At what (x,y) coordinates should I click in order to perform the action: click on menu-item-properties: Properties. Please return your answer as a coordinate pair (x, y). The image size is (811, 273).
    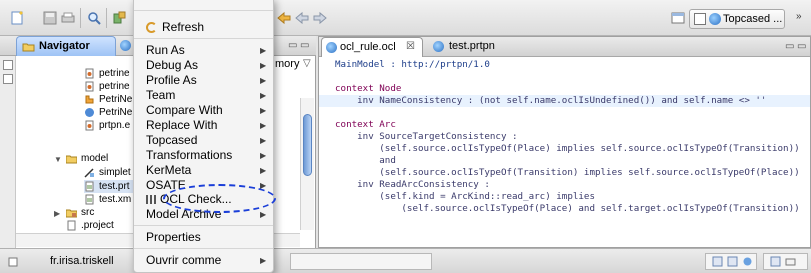
    Looking at the image, I should click on (203, 237).